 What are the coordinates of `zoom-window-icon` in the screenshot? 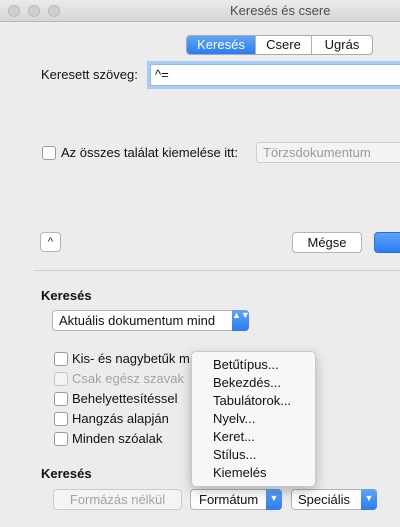 It's located at (54, 11).